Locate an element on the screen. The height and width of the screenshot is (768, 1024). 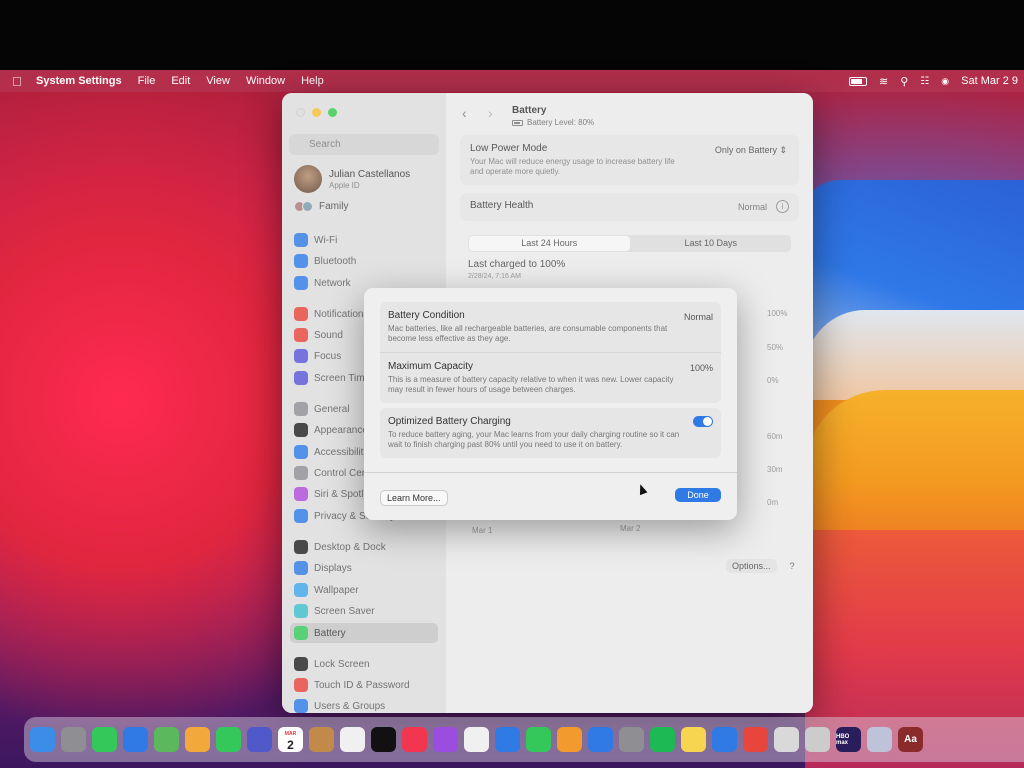
cube-app-icon is located at coordinates (879, 739).